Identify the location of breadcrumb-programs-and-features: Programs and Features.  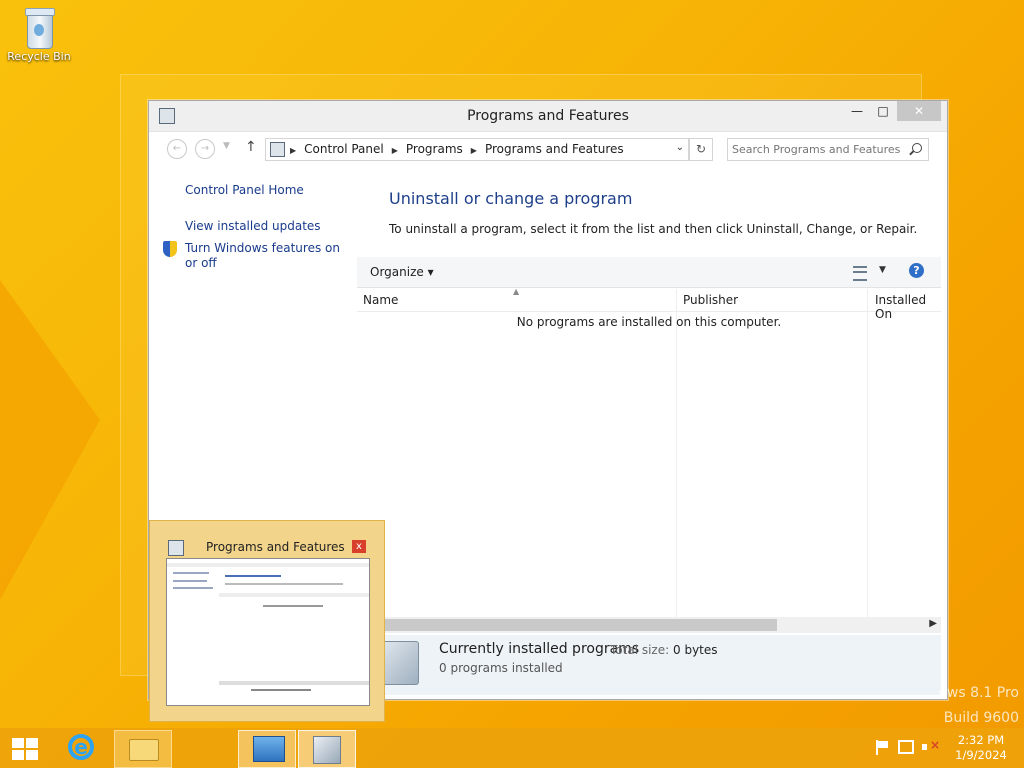
(554, 149).